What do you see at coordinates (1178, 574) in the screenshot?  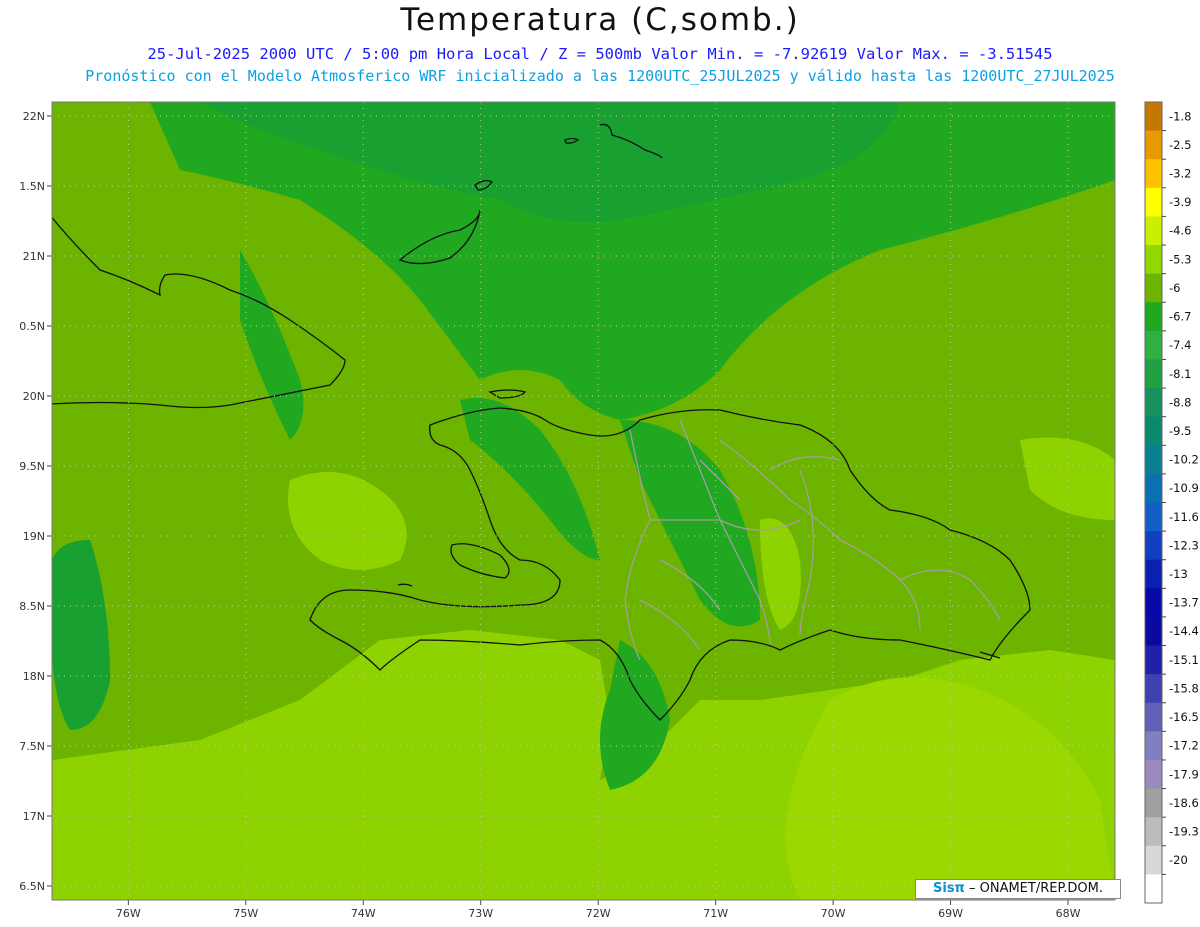 I see `colorbar-label: -13` at bounding box center [1178, 574].